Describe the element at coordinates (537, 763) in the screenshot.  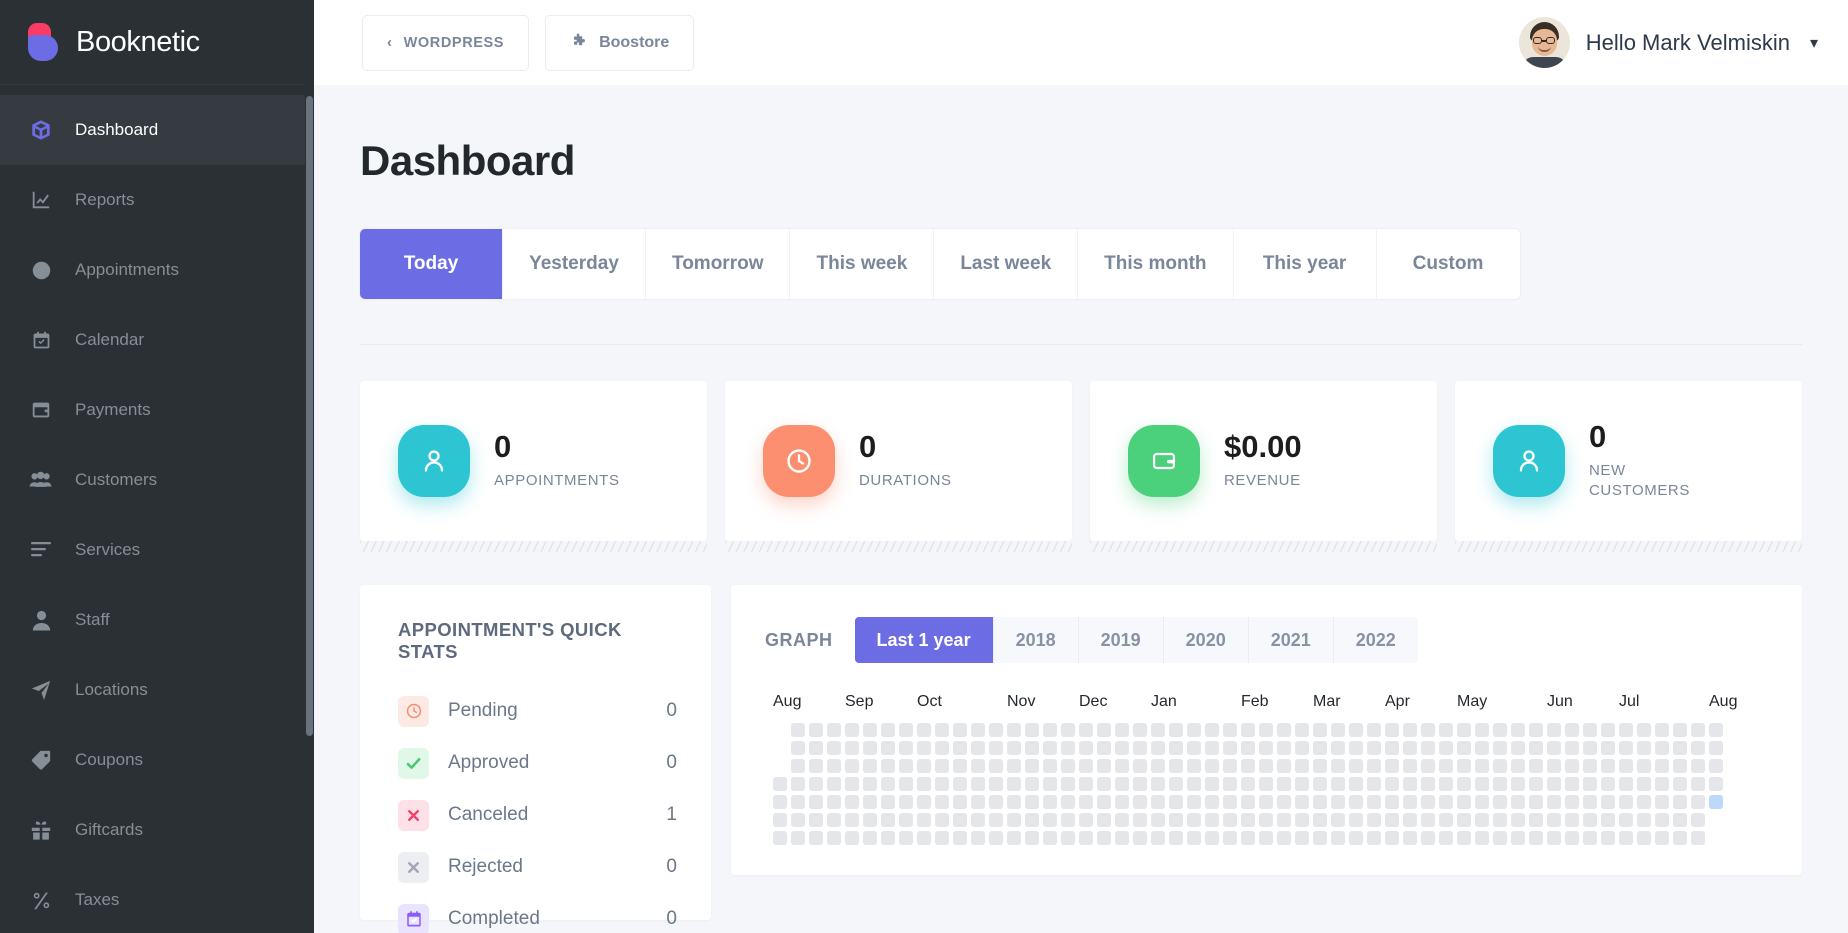
I see `quick-stats-row-approved: Approved 0` at that location.